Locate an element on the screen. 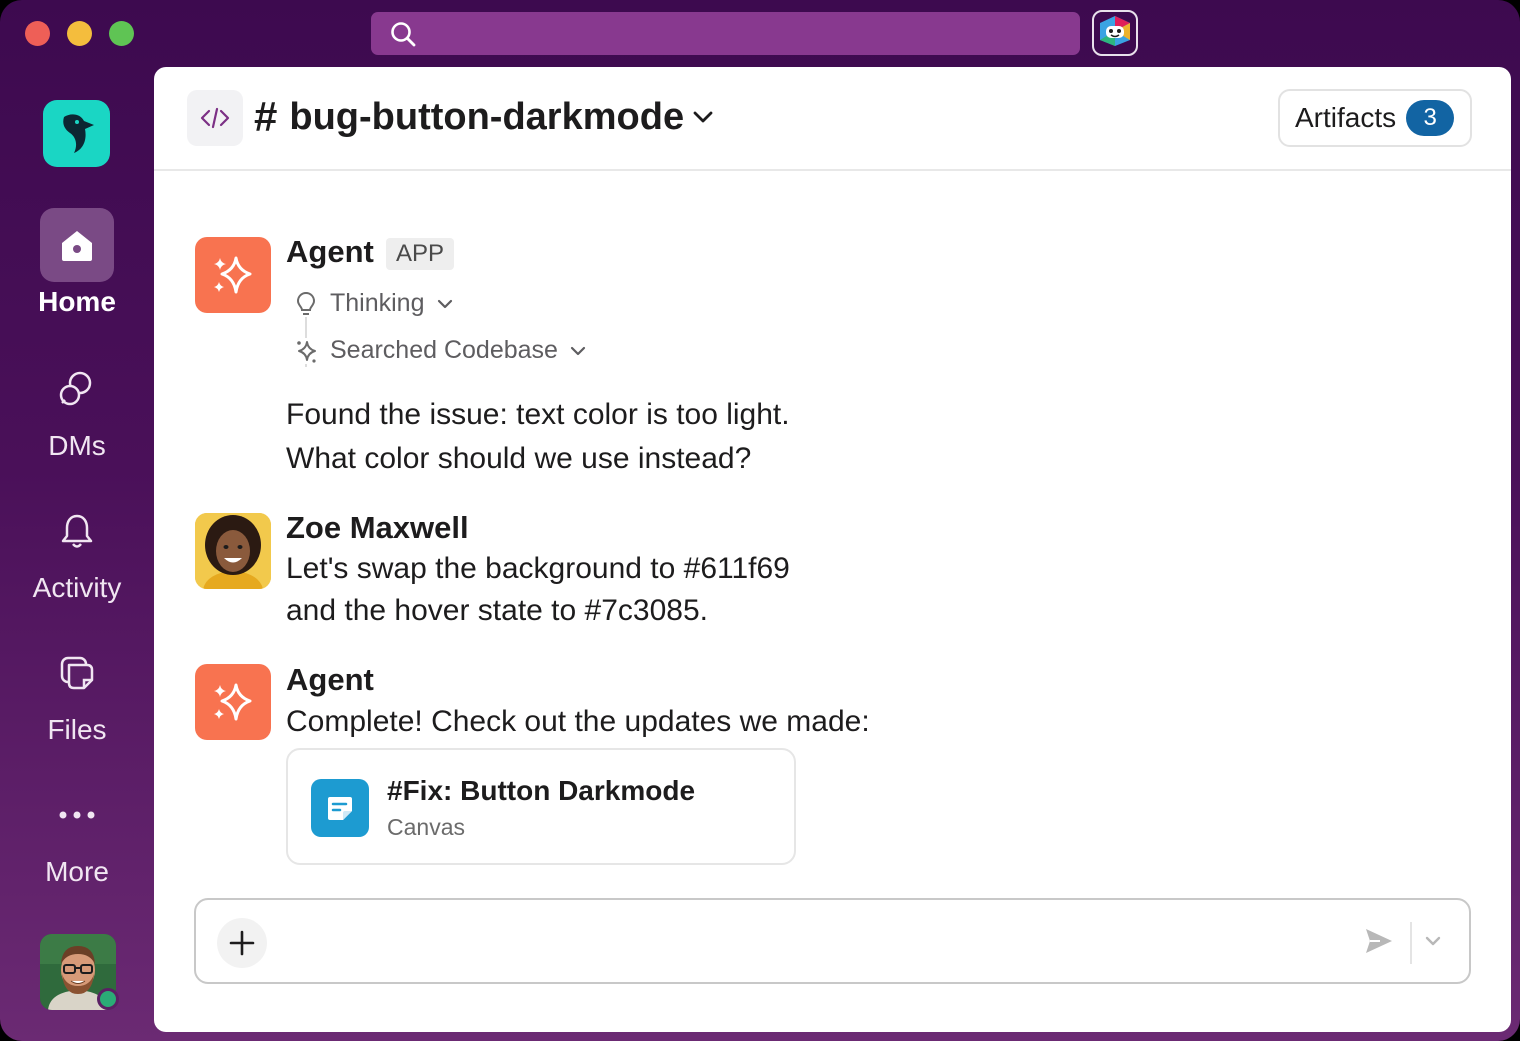 The image size is (1520, 1041). send-options-button is located at coordinates (1433, 943).